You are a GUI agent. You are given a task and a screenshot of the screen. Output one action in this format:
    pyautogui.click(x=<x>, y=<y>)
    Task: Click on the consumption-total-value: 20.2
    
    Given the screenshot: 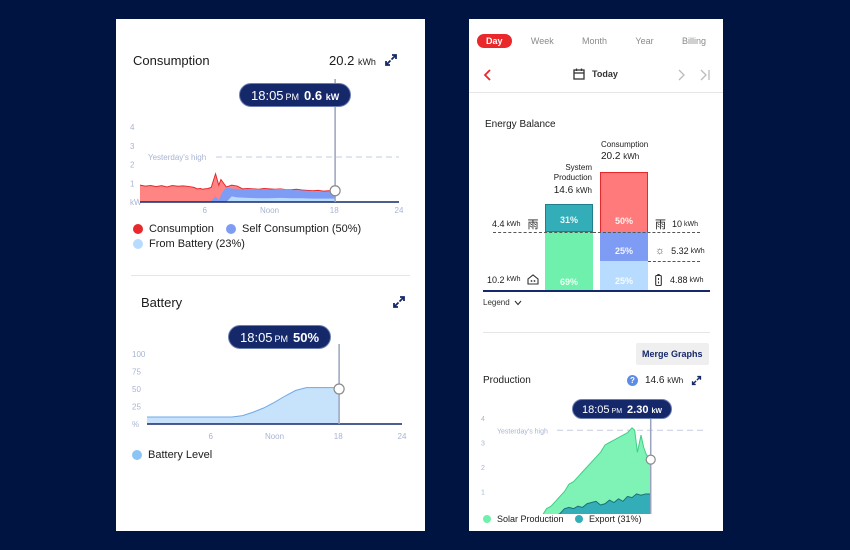 What is the action you would take?
    pyautogui.click(x=342, y=60)
    